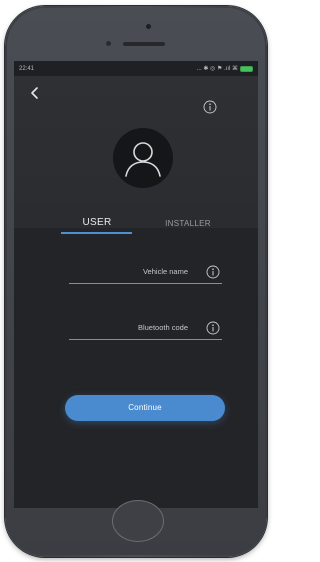  Describe the element at coordinates (188, 223) in the screenshot. I see `tab-installer: INSTALLER` at that location.